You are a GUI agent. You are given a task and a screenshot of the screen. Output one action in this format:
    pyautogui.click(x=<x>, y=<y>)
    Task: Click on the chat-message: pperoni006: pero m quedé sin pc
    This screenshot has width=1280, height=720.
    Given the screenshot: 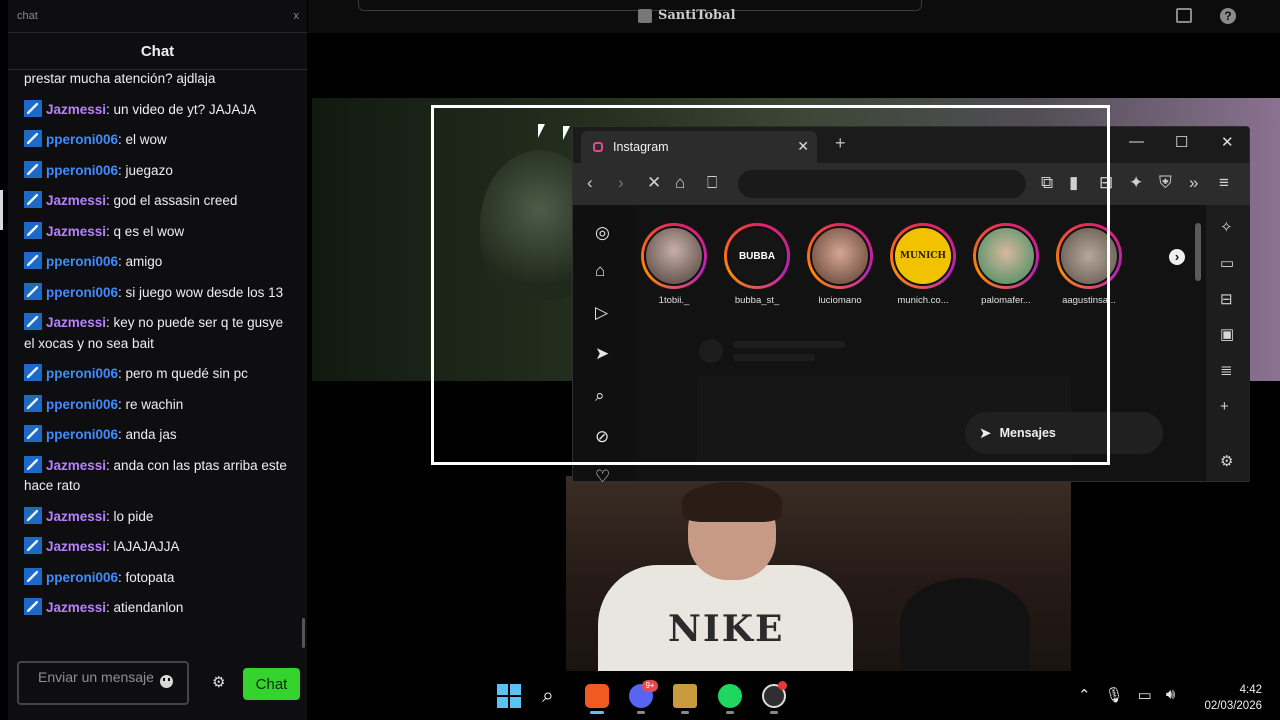 What is the action you would take?
    pyautogui.click(x=157, y=374)
    